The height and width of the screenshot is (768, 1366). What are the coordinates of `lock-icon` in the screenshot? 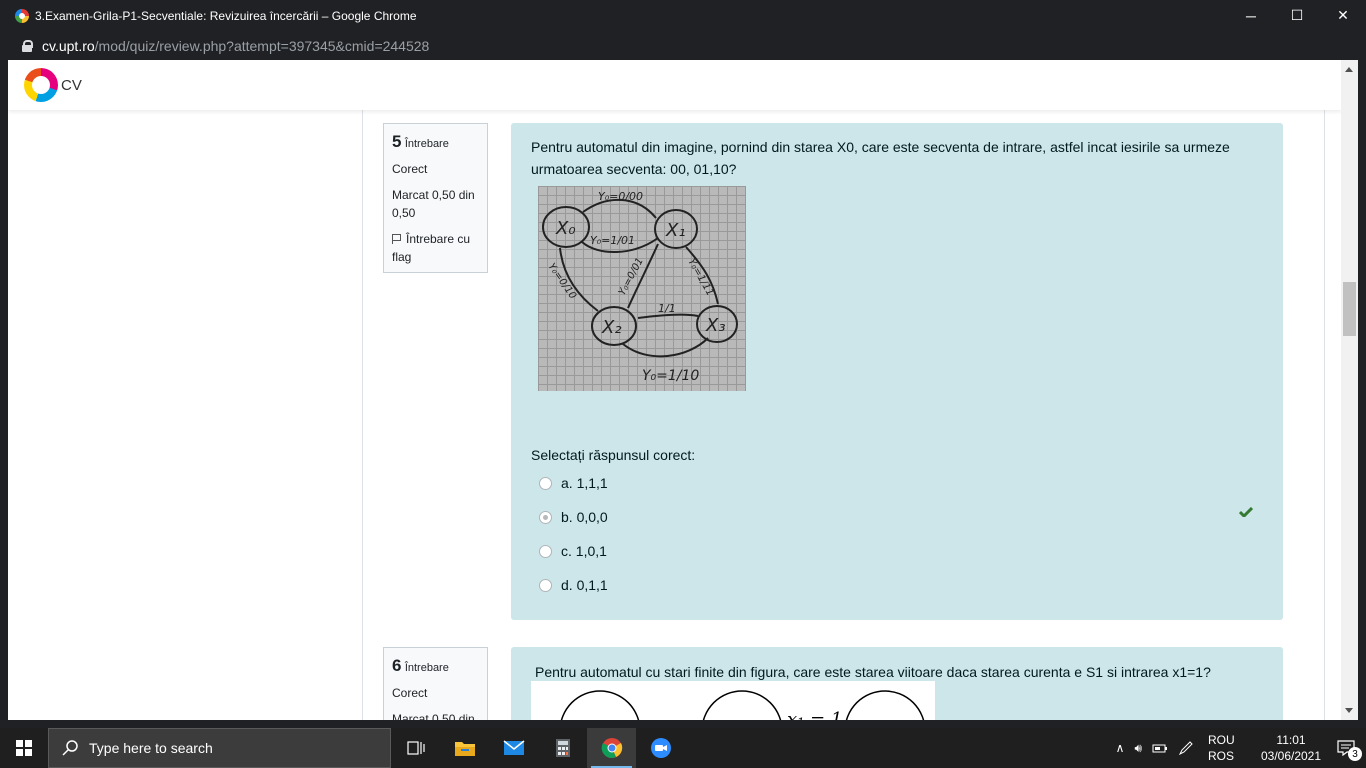 It's located at (27, 45).